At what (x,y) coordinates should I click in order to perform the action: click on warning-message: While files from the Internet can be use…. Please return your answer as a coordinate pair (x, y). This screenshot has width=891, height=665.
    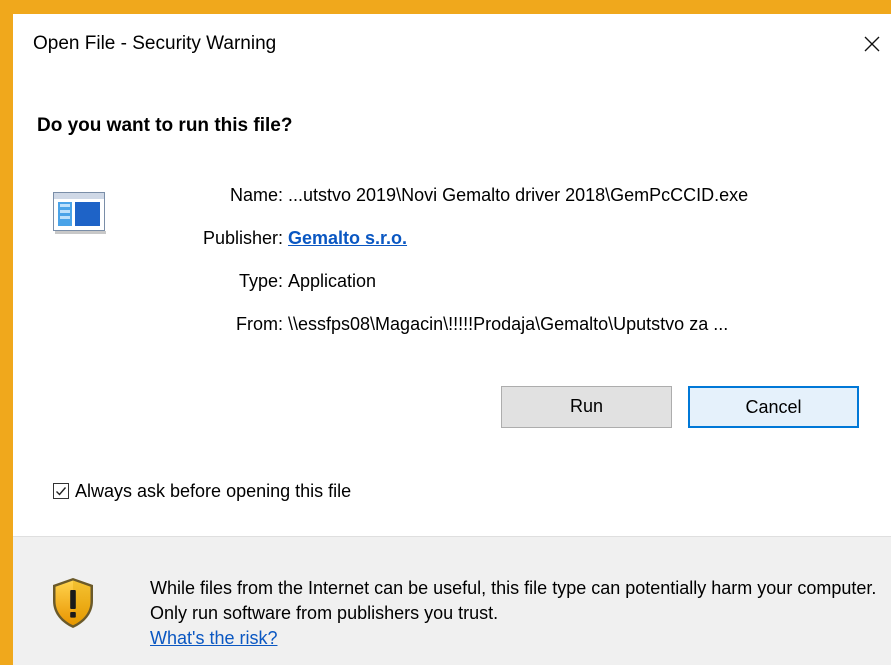
    Looking at the image, I should click on (515, 613).